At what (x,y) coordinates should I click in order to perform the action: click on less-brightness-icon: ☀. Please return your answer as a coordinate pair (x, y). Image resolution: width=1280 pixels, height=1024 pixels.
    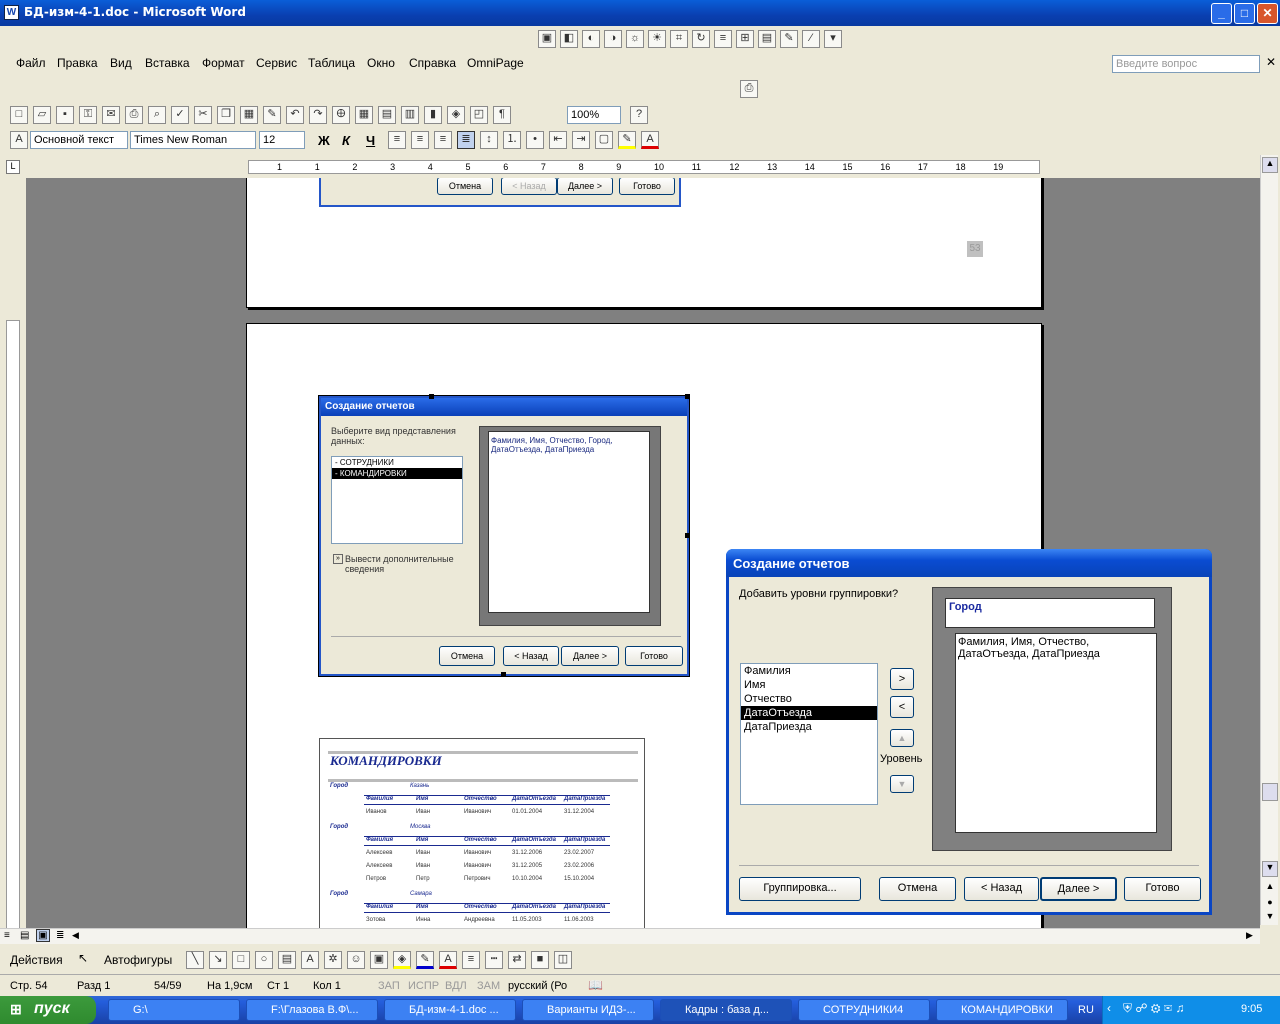
    Looking at the image, I should click on (657, 39).